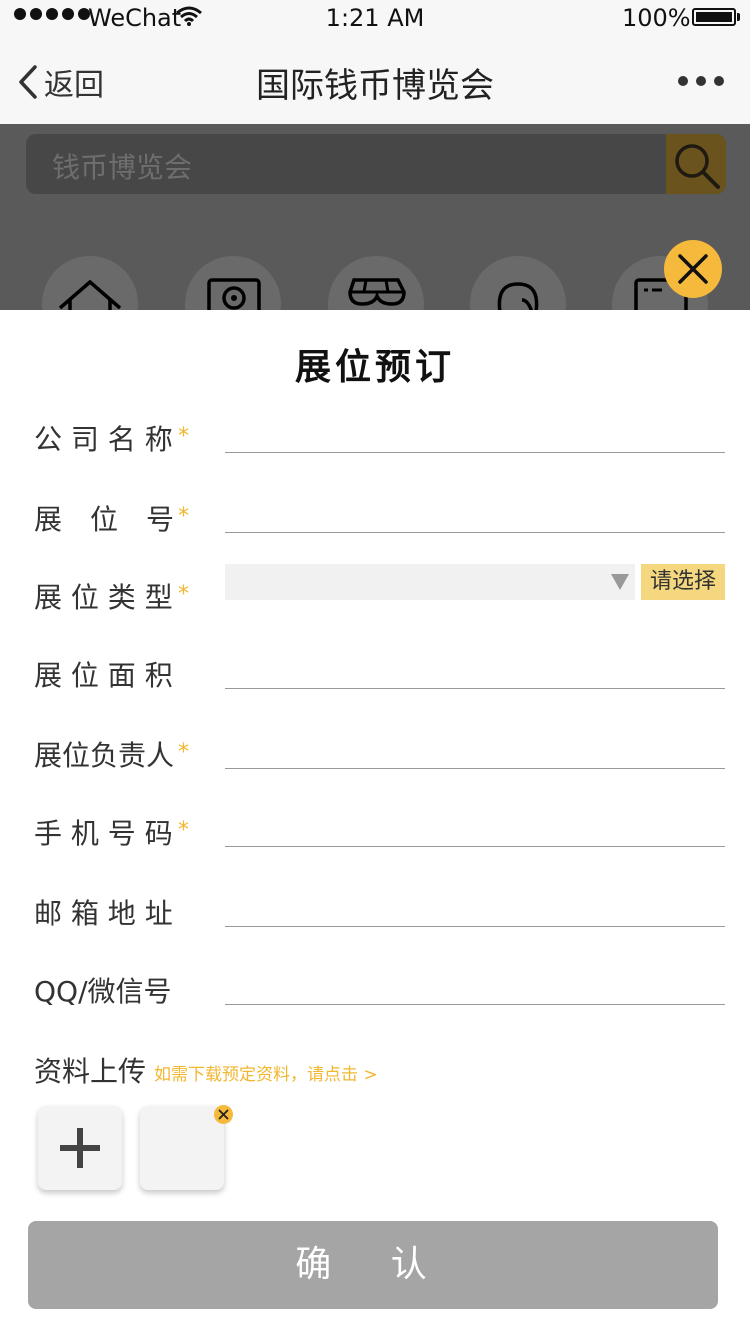 Image resolution: width=750 pixels, height=1334 pixels. I want to click on booth-manager-field: 展位负责人 *, so click(375, 756).